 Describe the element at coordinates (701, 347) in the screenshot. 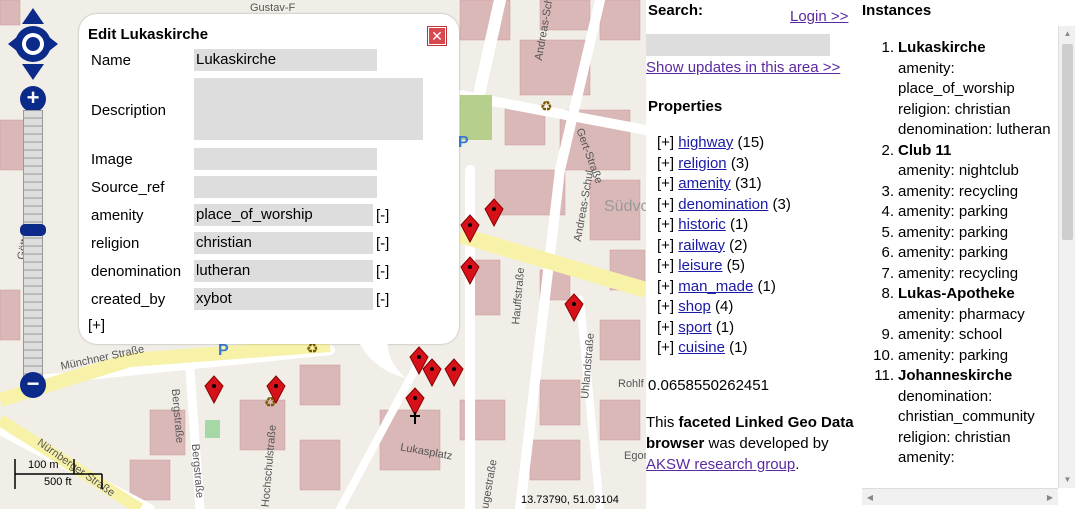

I see `property-link: cuisine` at that location.